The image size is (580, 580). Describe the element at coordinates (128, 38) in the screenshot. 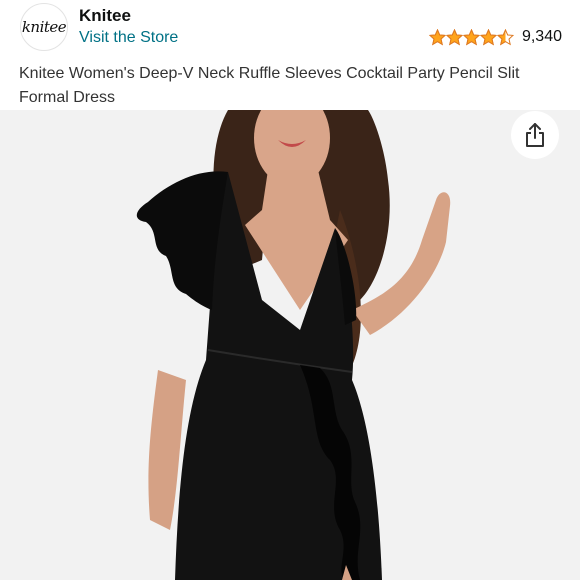

I see `visit-store-link: Visit the Store` at that location.